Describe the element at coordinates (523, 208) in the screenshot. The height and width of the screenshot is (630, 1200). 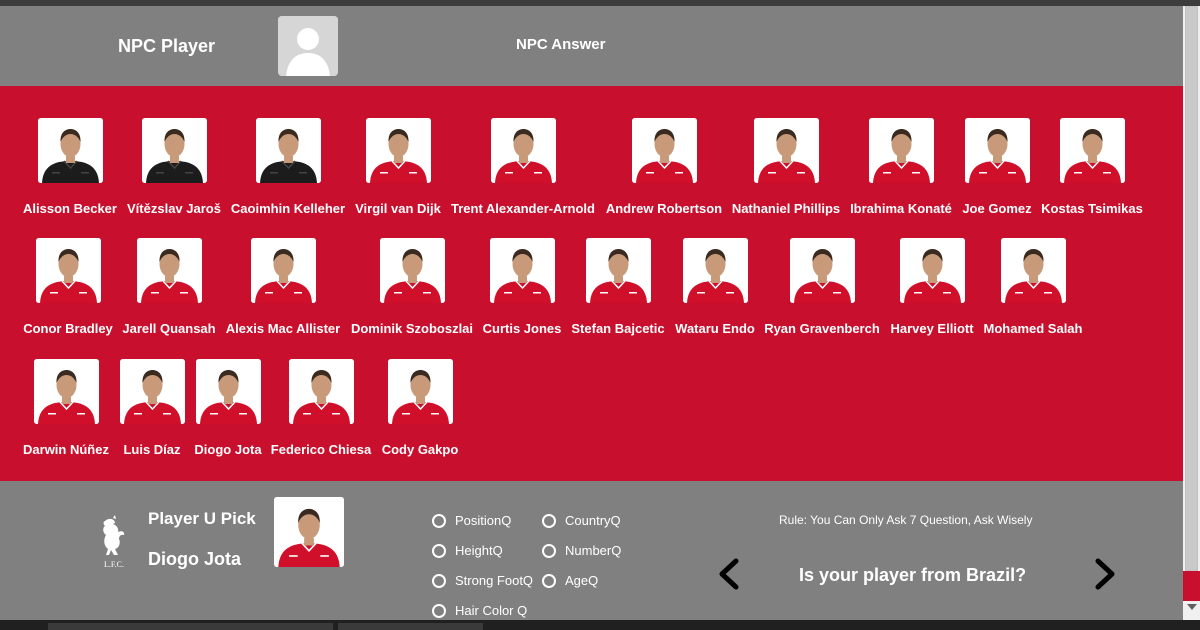
I see `player-name: Trent Alexander-Arnold` at that location.